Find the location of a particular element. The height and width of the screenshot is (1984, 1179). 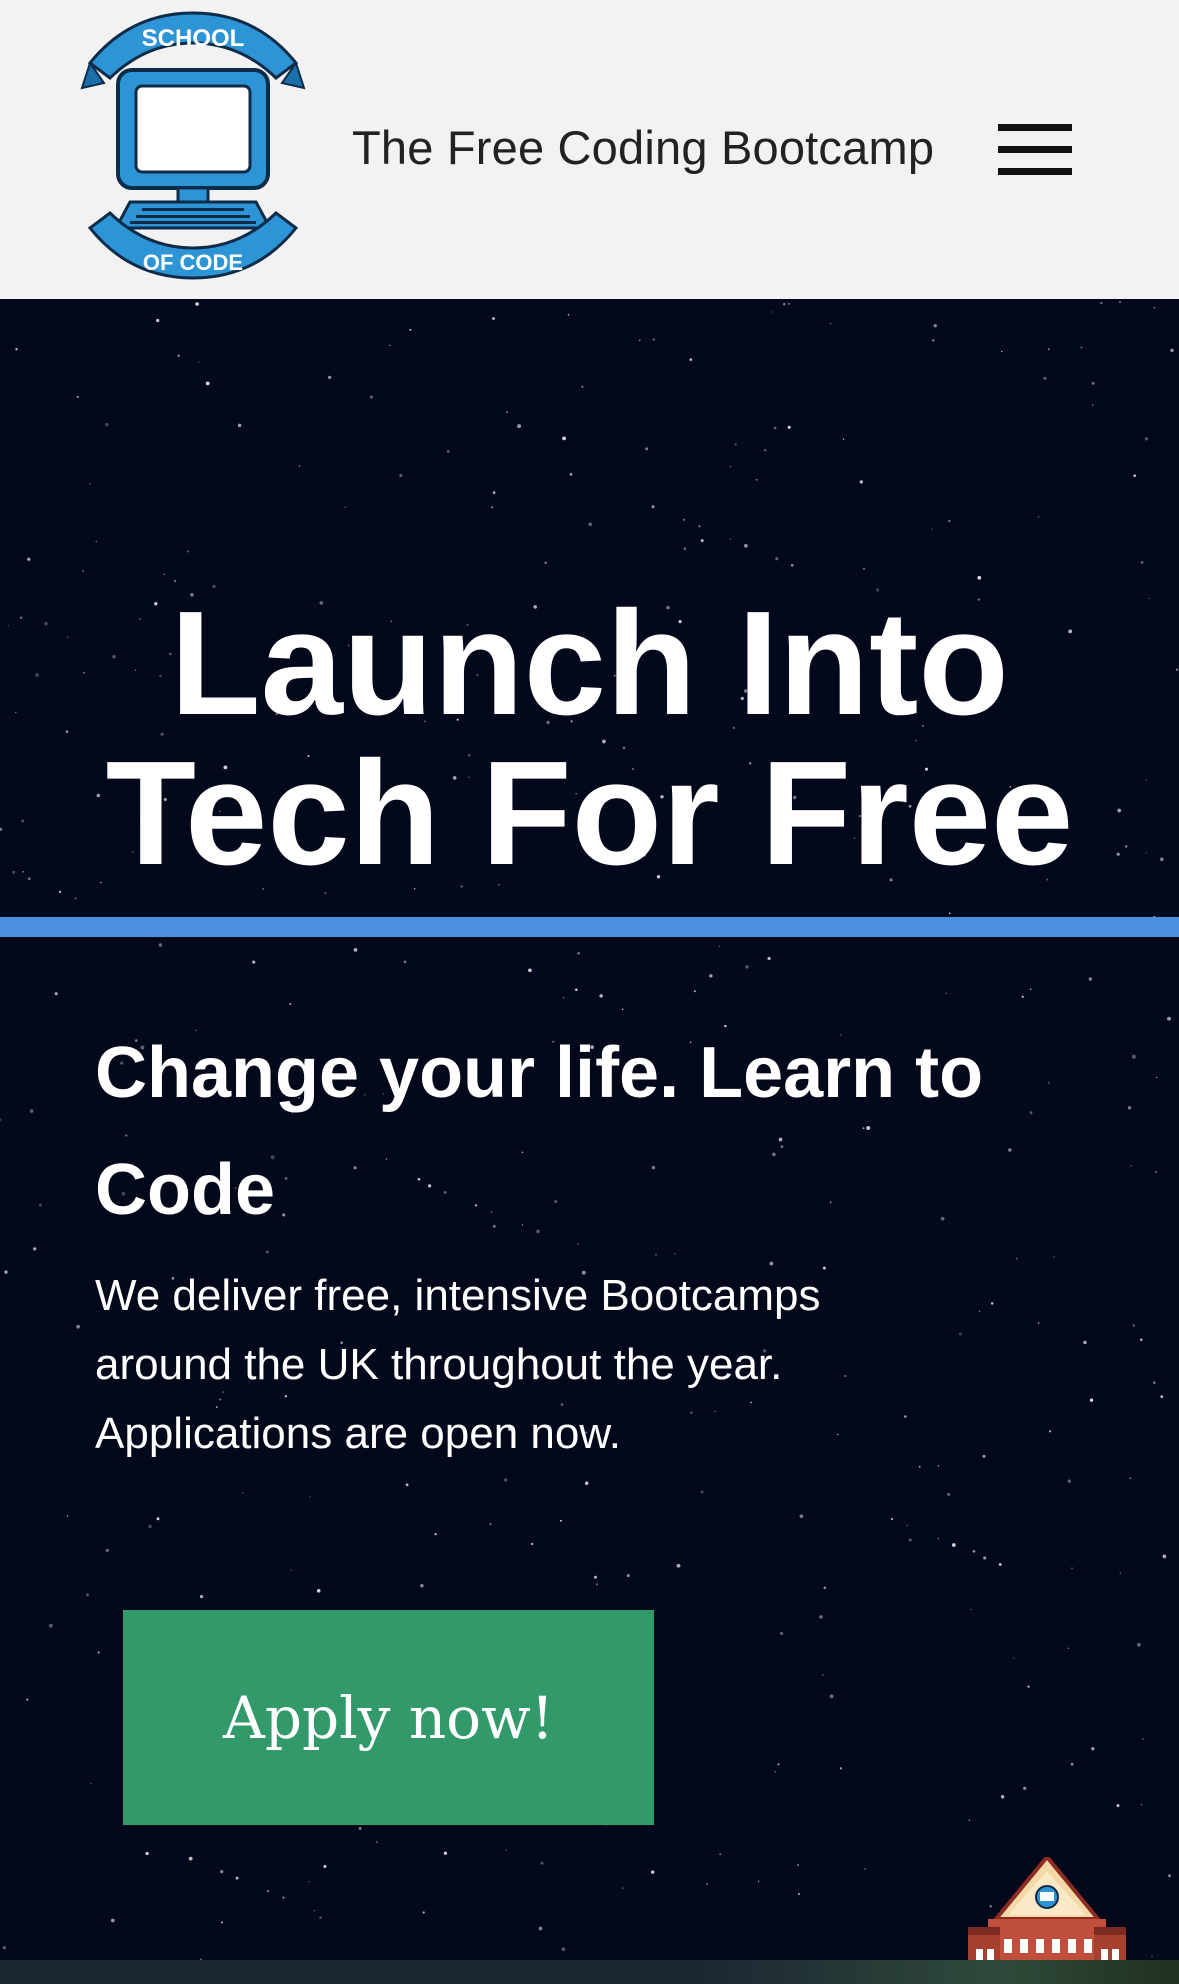

site-tagline: The Free Coding Bootcamp is located at coordinates (643, 147).